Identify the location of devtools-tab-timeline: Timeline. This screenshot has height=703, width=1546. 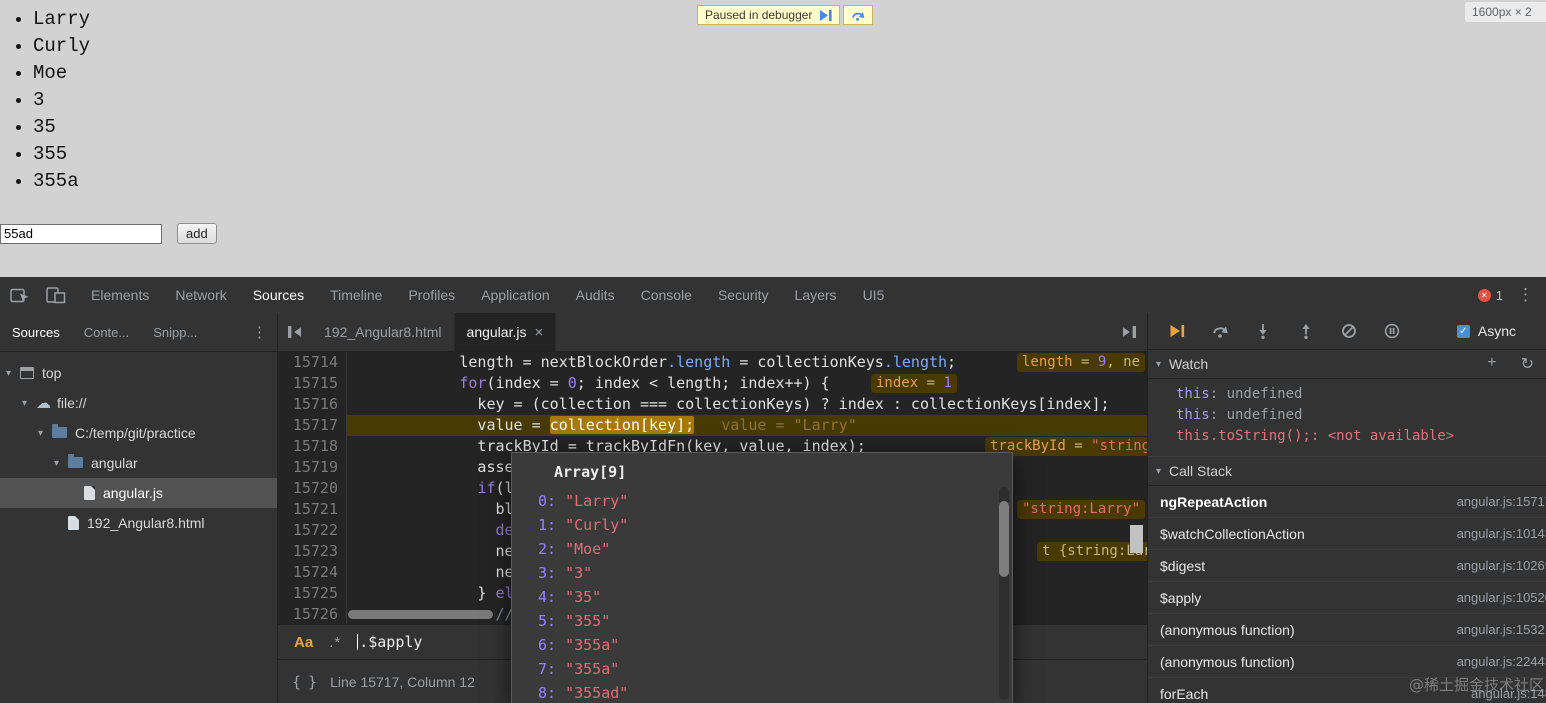
(356, 295).